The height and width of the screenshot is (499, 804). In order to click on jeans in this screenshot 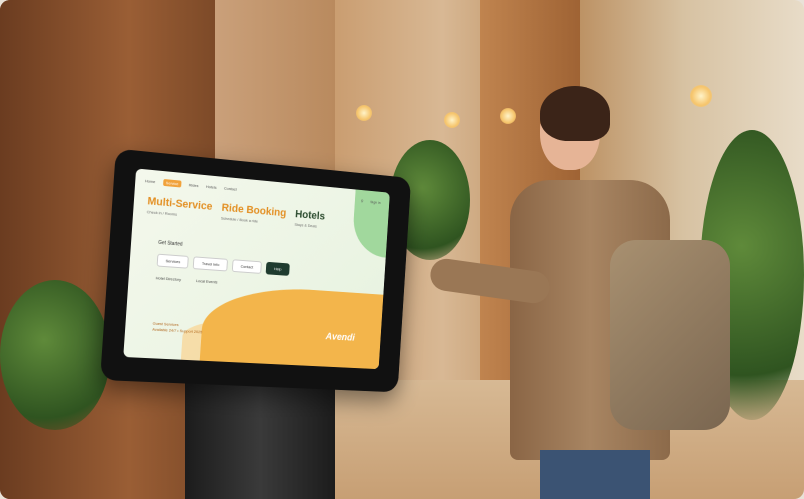, I will do `click(595, 474)`.